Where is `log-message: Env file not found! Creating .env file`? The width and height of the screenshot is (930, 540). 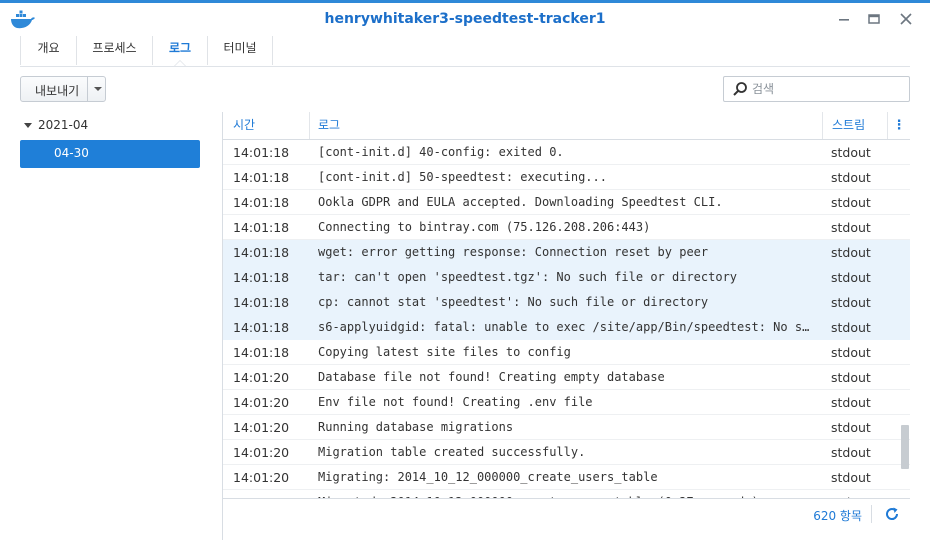
log-message: Env file not found! Creating .env file is located at coordinates (455, 402).